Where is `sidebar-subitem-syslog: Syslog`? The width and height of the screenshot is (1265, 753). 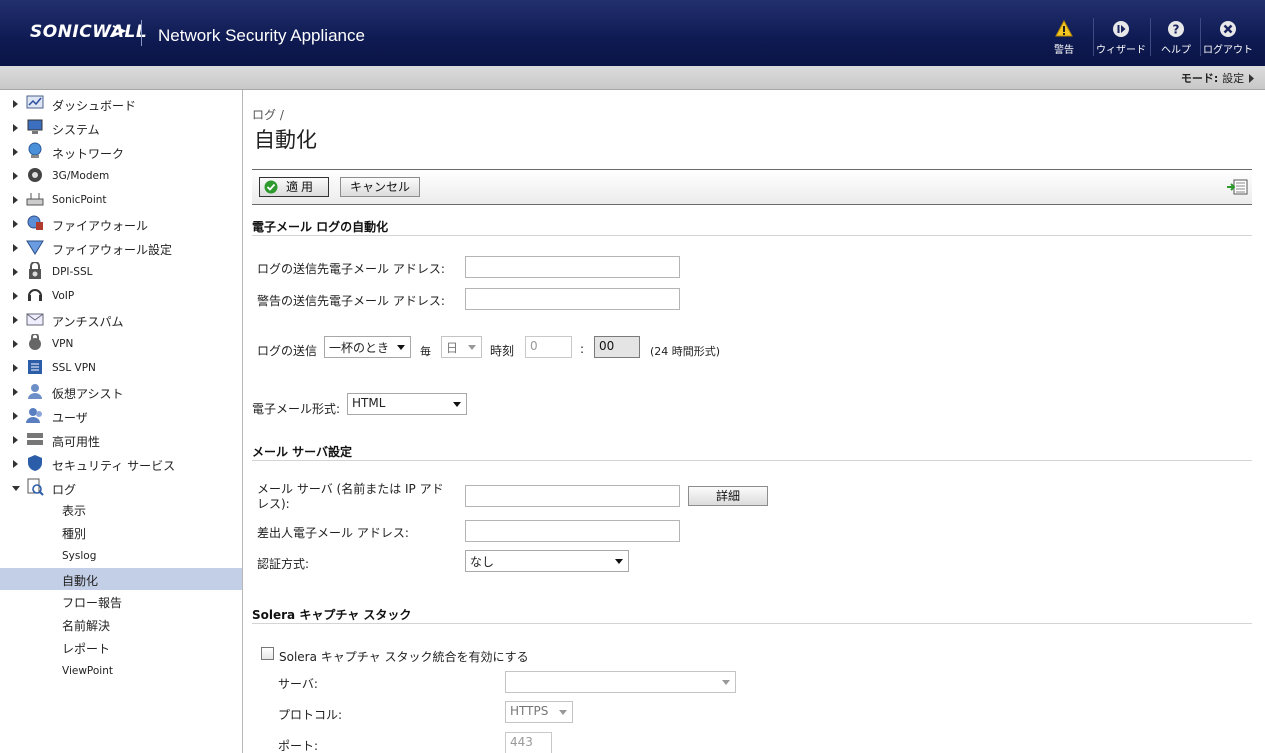 sidebar-subitem-syslog: Syslog is located at coordinates (121, 556).